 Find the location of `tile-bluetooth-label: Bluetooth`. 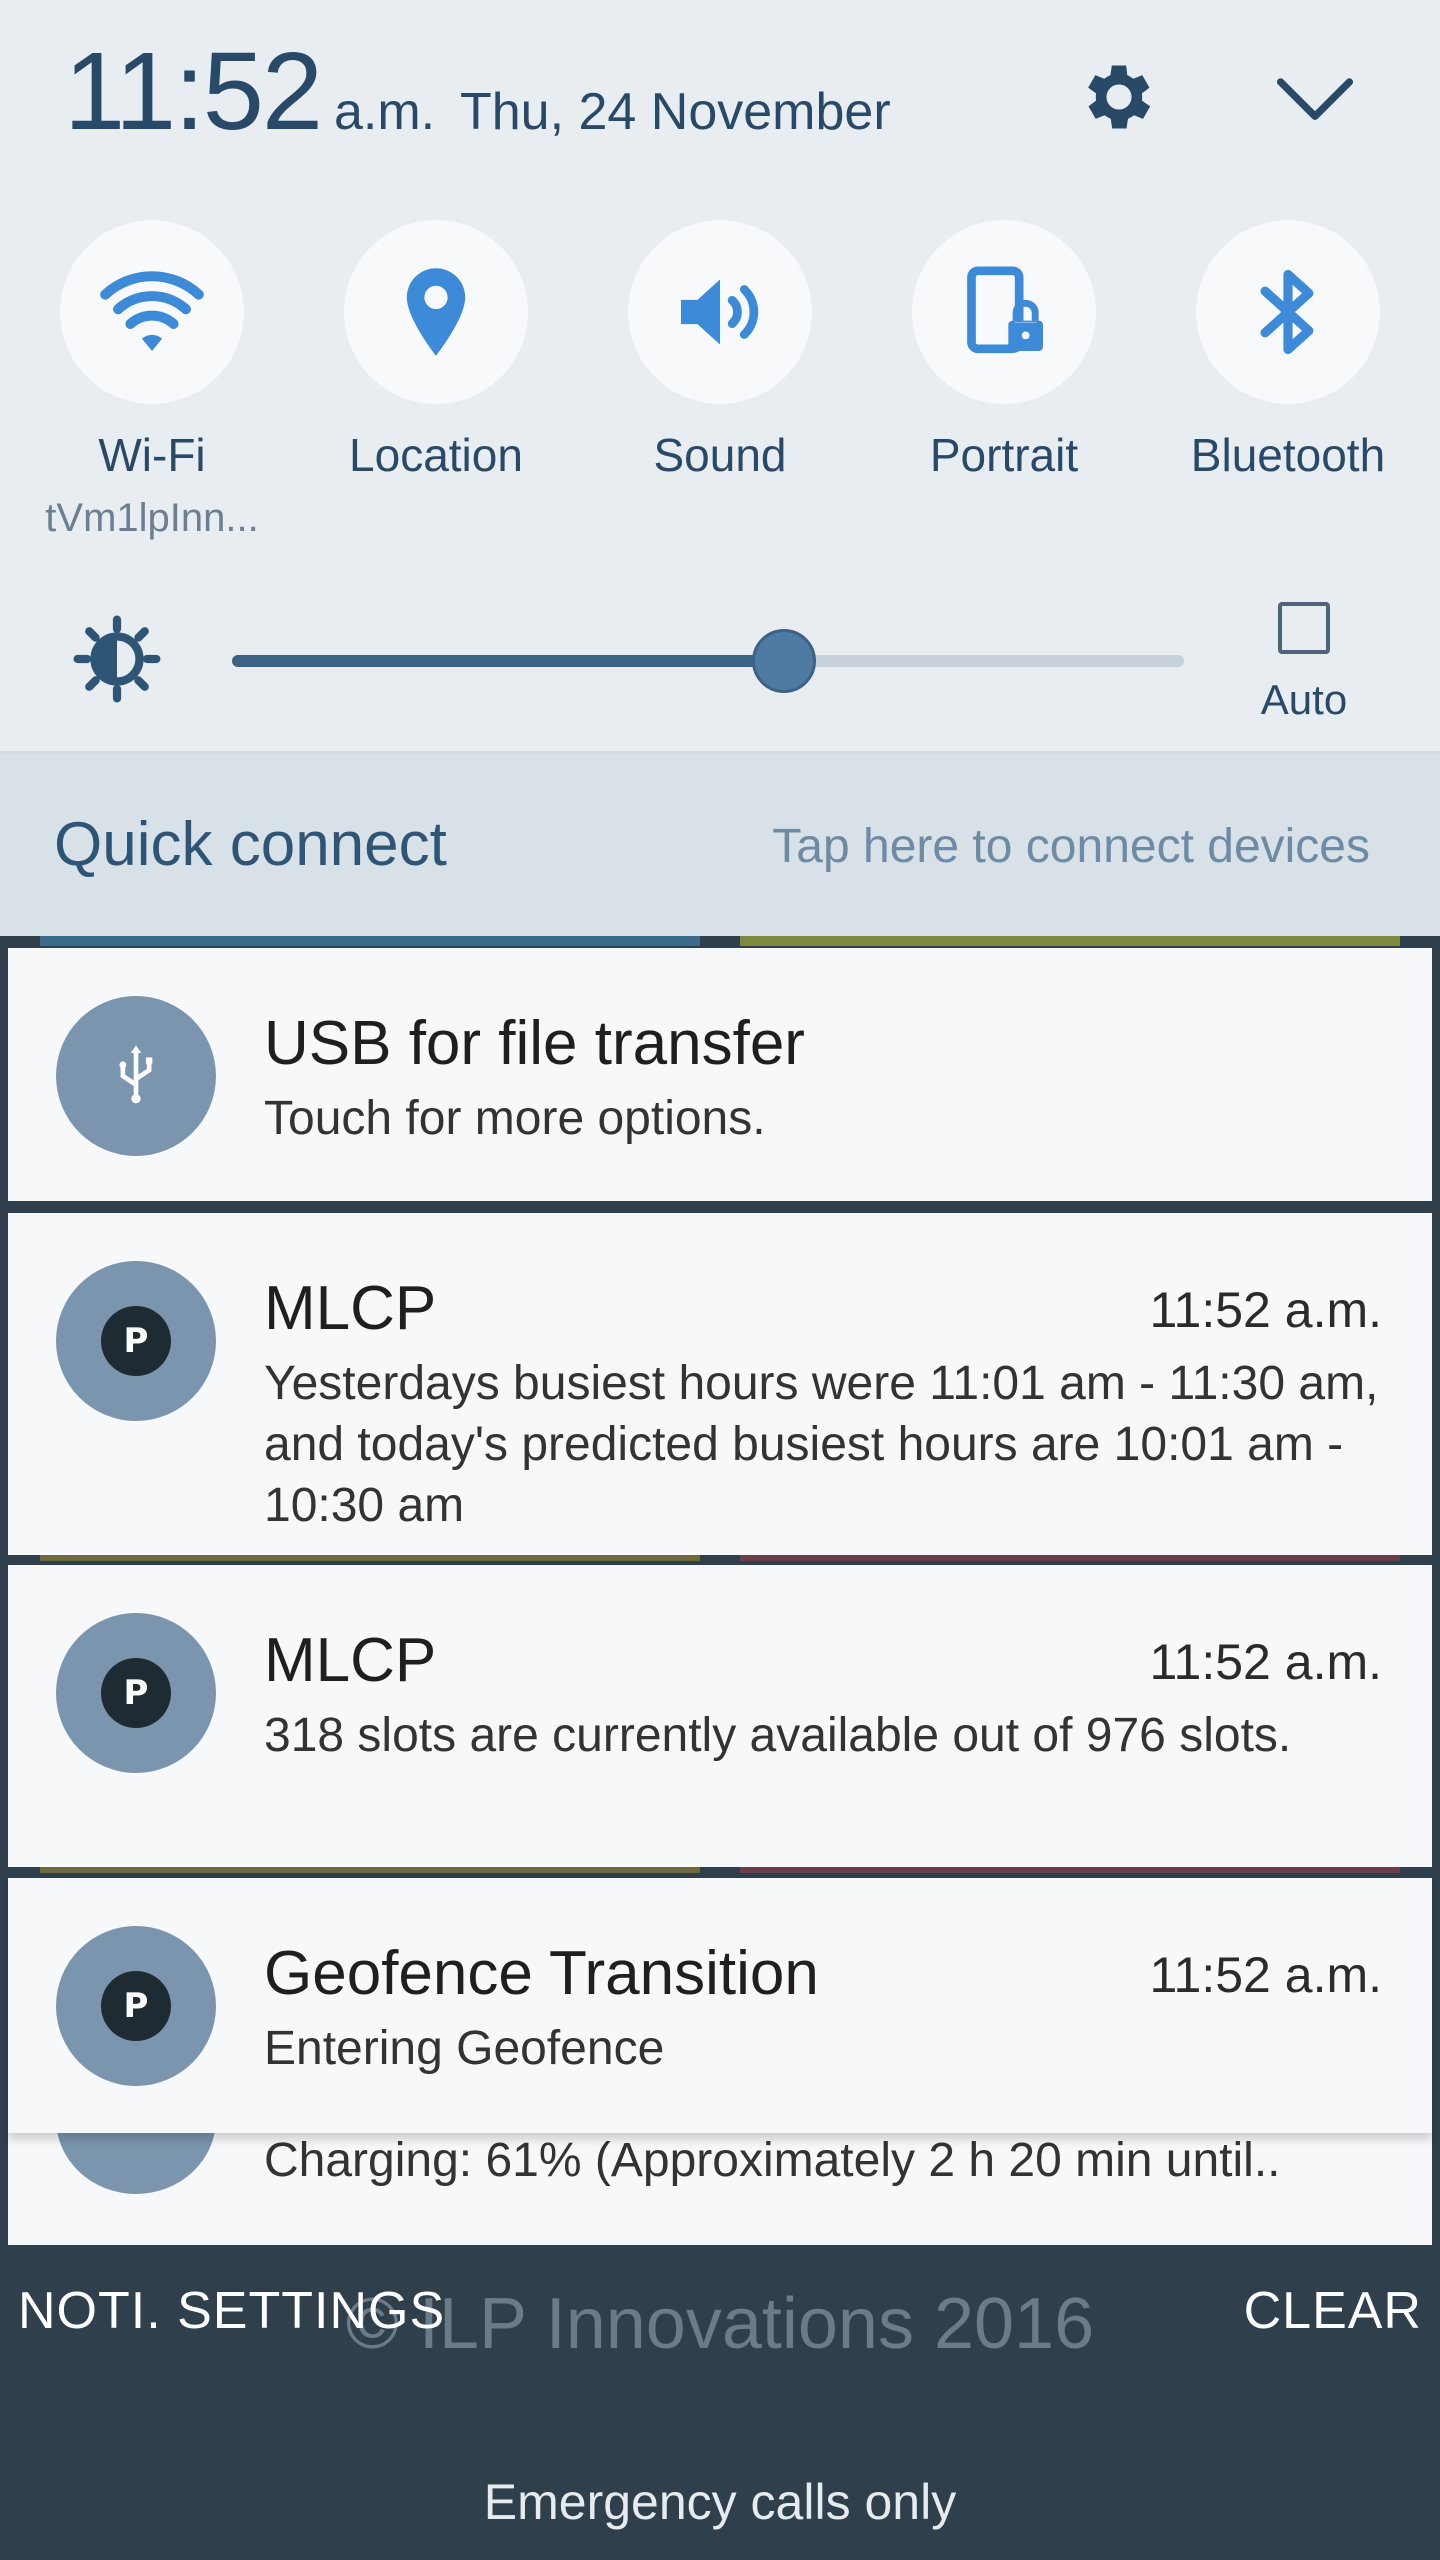

tile-bluetooth-label: Bluetooth is located at coordinates (1288, 455).